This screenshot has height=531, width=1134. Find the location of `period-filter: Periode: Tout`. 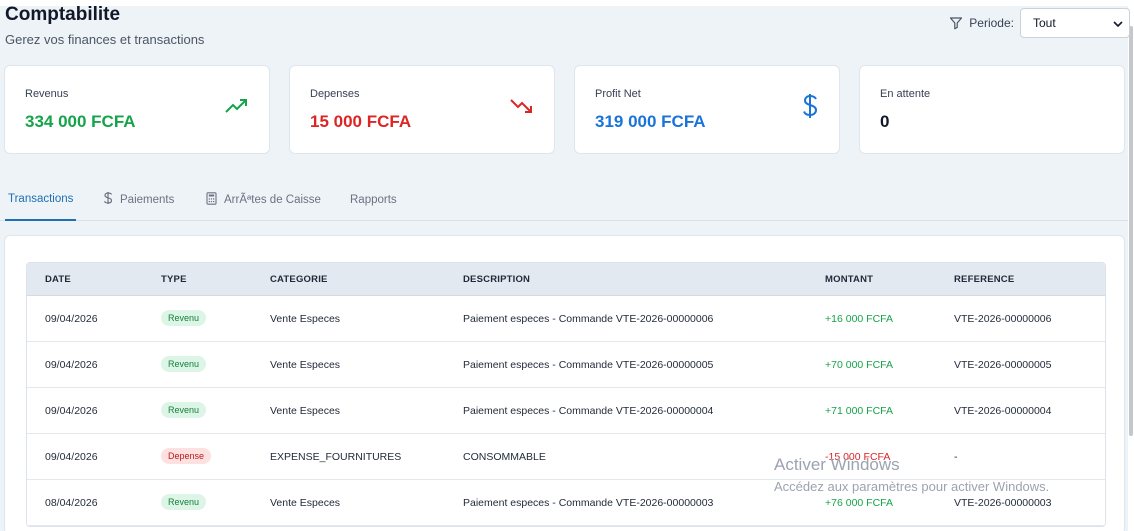

period-filter: Periode: Tout is located at coordinates (1039, 23).